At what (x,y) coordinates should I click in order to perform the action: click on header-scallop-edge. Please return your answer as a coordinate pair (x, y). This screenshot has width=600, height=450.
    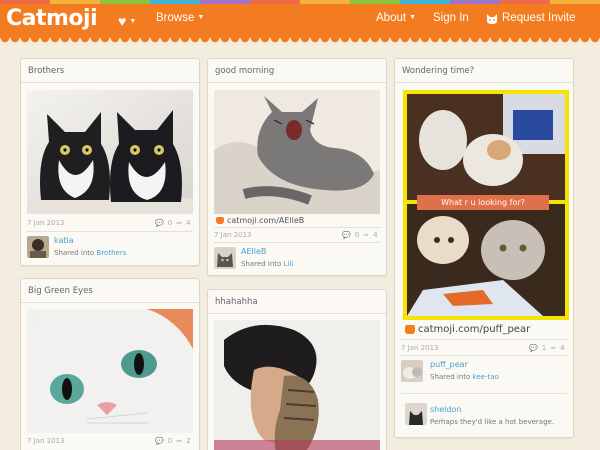
    Looking at the image, I should click on (300, 41).